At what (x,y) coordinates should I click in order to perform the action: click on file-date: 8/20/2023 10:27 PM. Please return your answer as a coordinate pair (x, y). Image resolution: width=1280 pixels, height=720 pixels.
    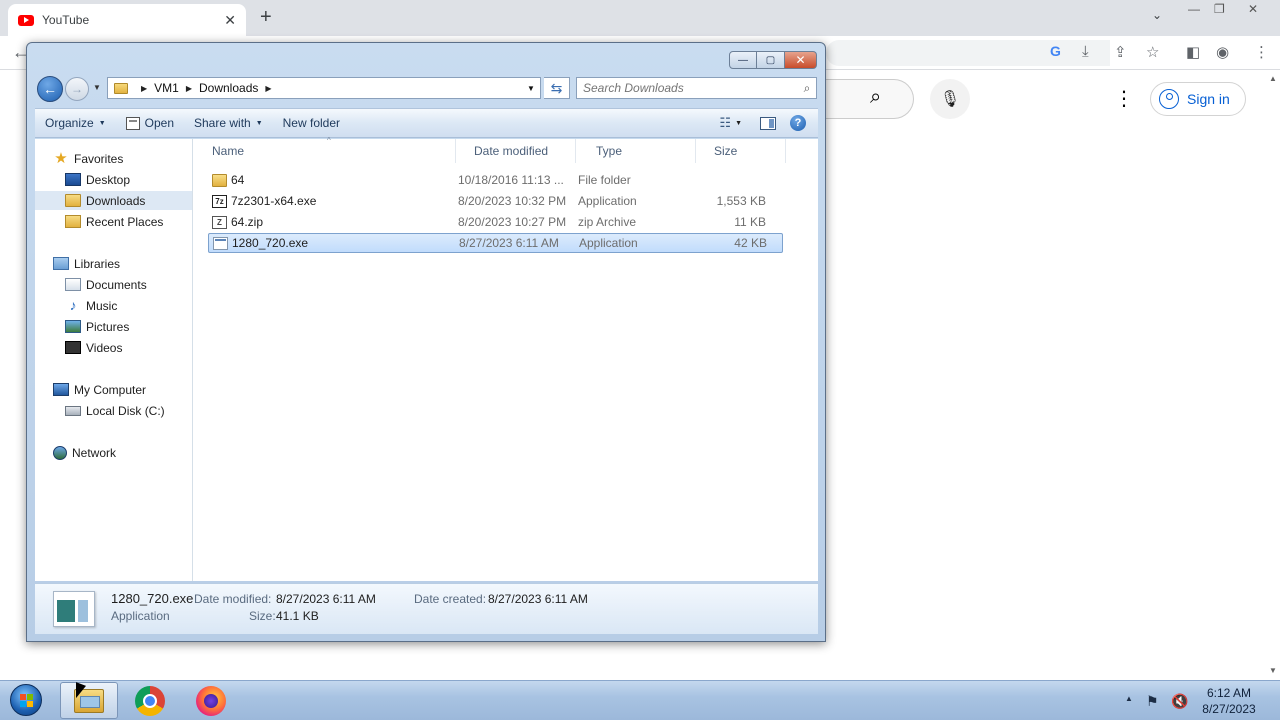
    Looking at the image, I should click on (512, 222).